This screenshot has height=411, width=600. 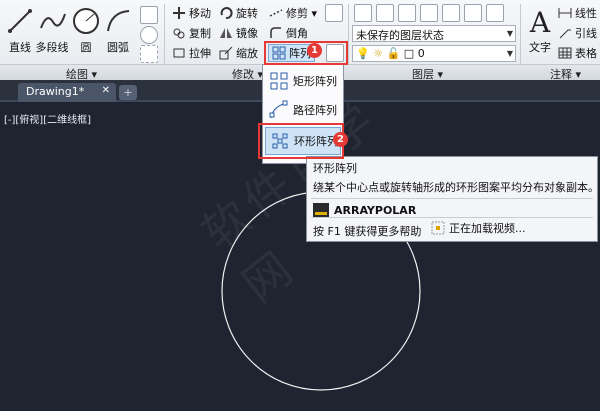 What do you see at coordinates (456, 187) in the screenshot?
I see `tooltip-description: 绕某个中心点或旋转轴形成的环形图案平均分布对象副本。` at bounding box center [456, 187].